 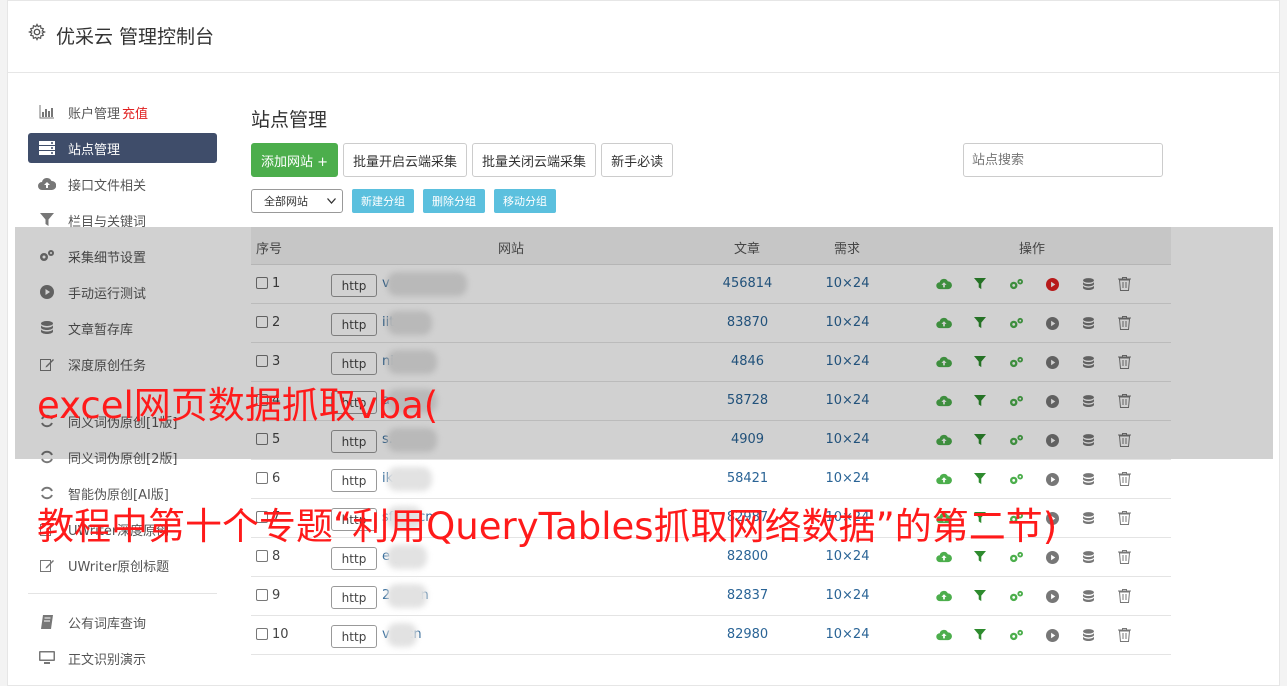 I want to click on article-count: 58421, so click(x=747, y=478).